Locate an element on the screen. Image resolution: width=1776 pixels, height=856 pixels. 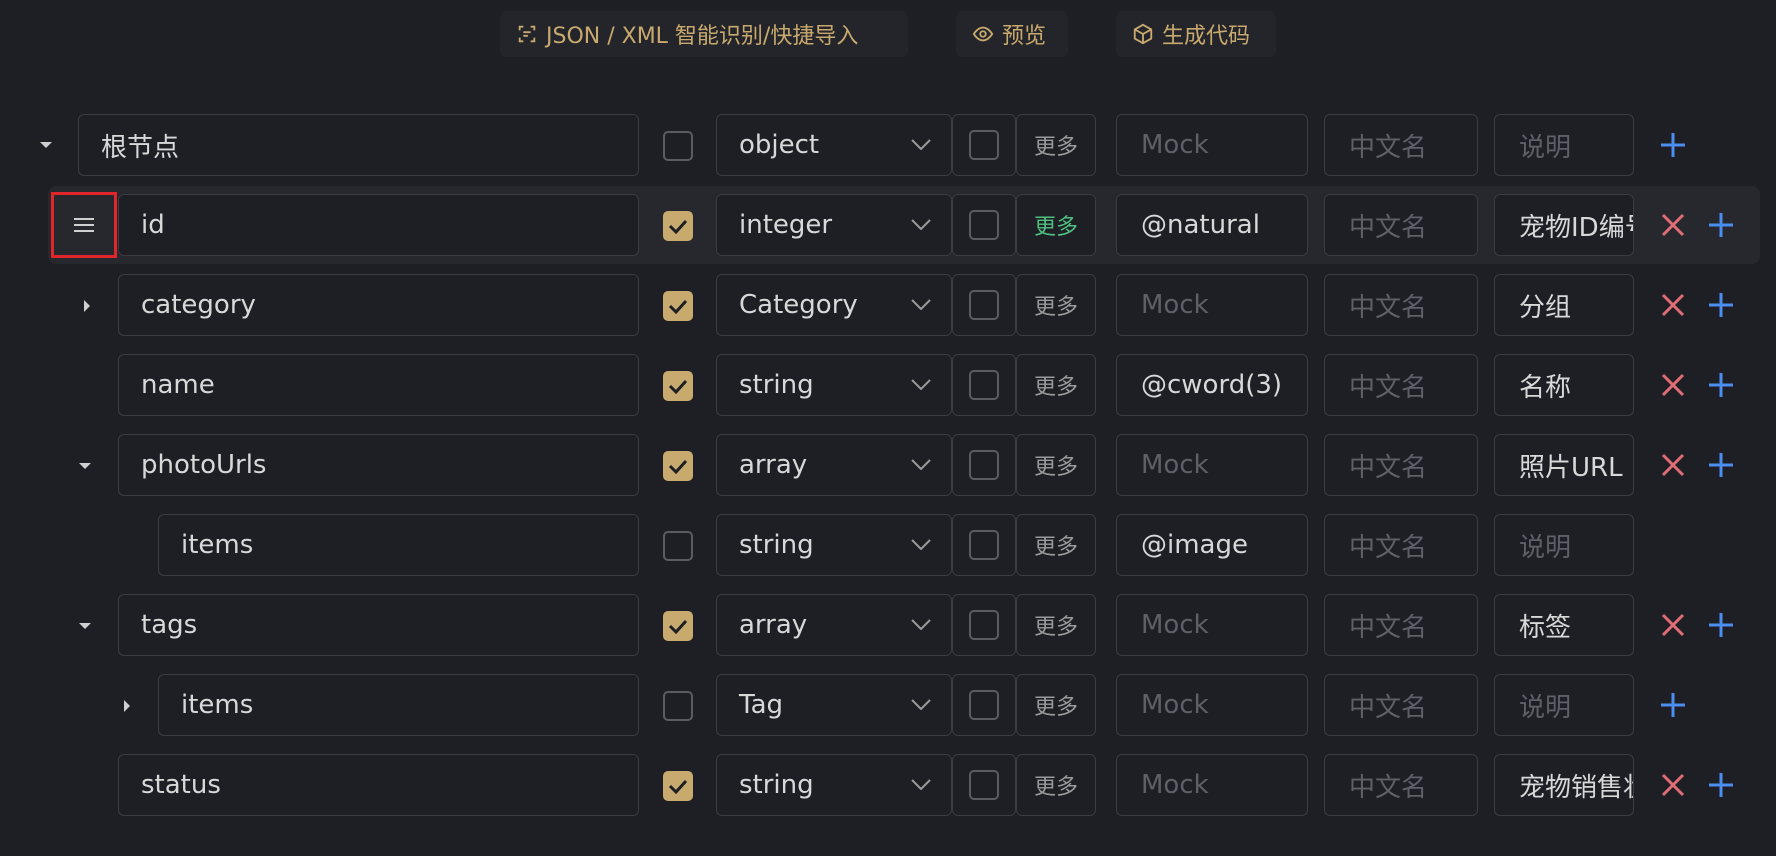
field-name-input: category is located at coordinates (378, 305).